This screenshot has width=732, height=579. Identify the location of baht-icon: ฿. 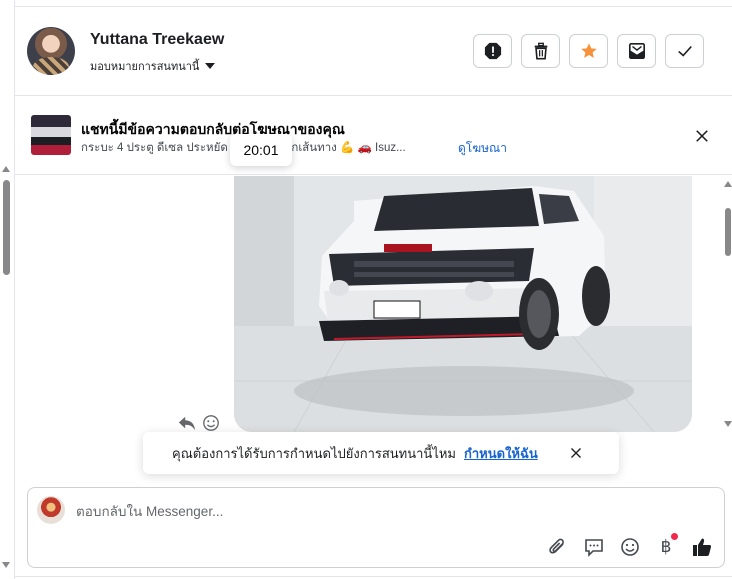
(666, 547).